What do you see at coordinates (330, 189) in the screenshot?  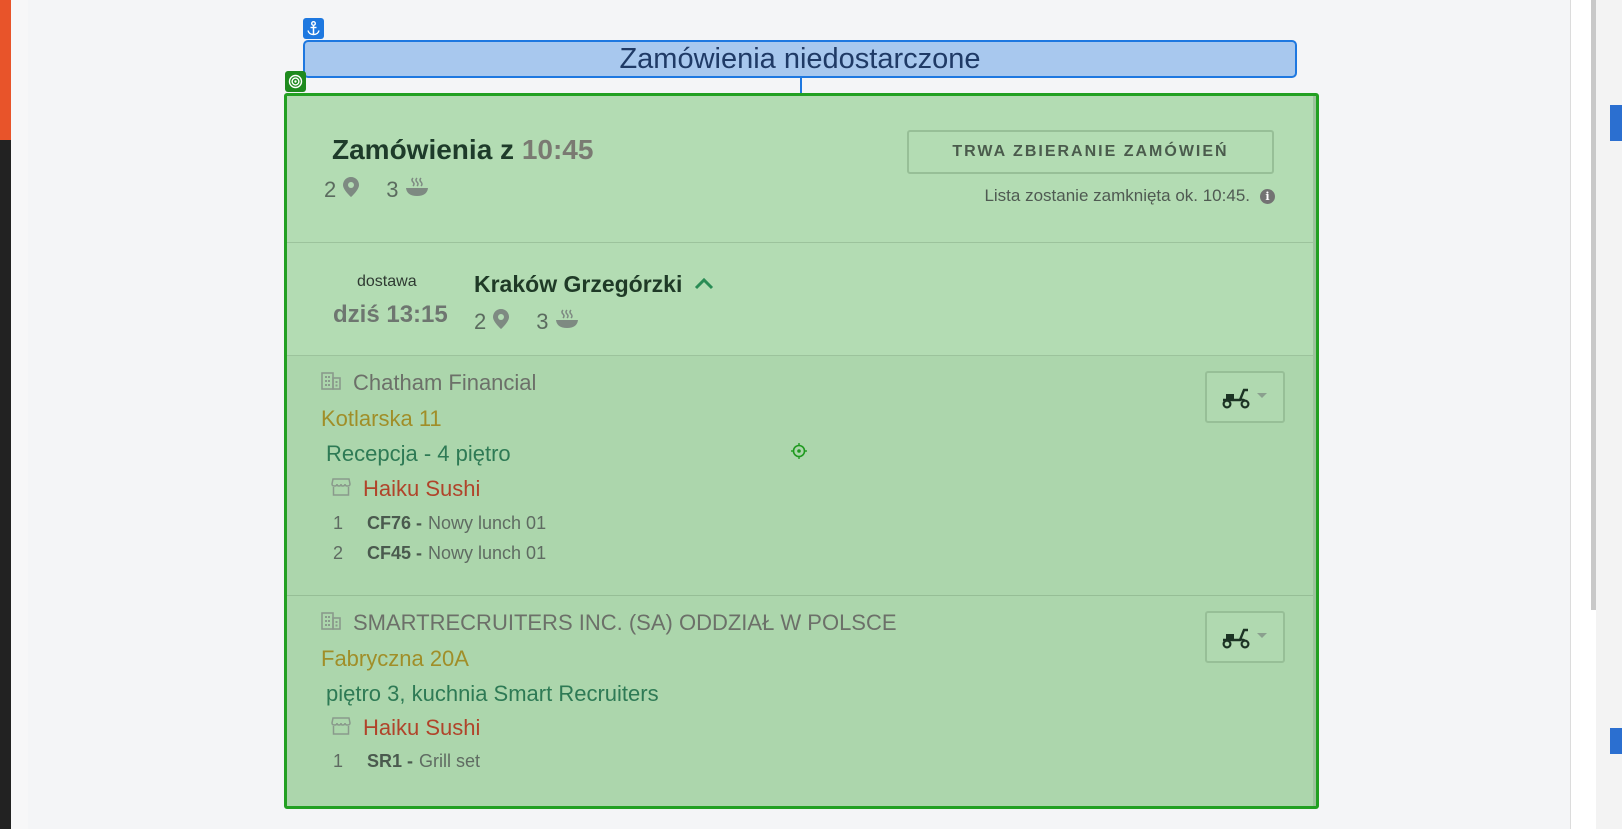 I see `locations-count: 2` at bounding box center [330, 189].